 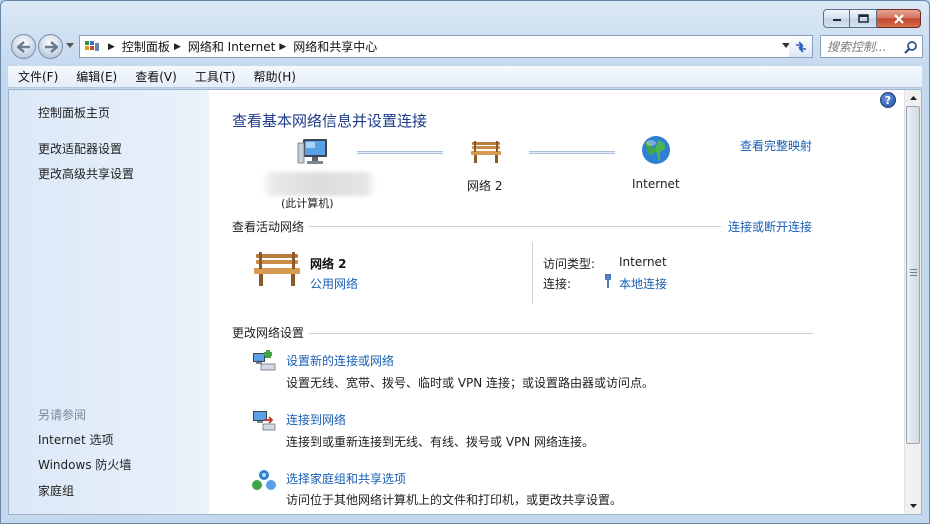 What do you see at coordinates (264, 420) in the screenshot?
I see `connect-network-icon` at bounding box center [264, 420].